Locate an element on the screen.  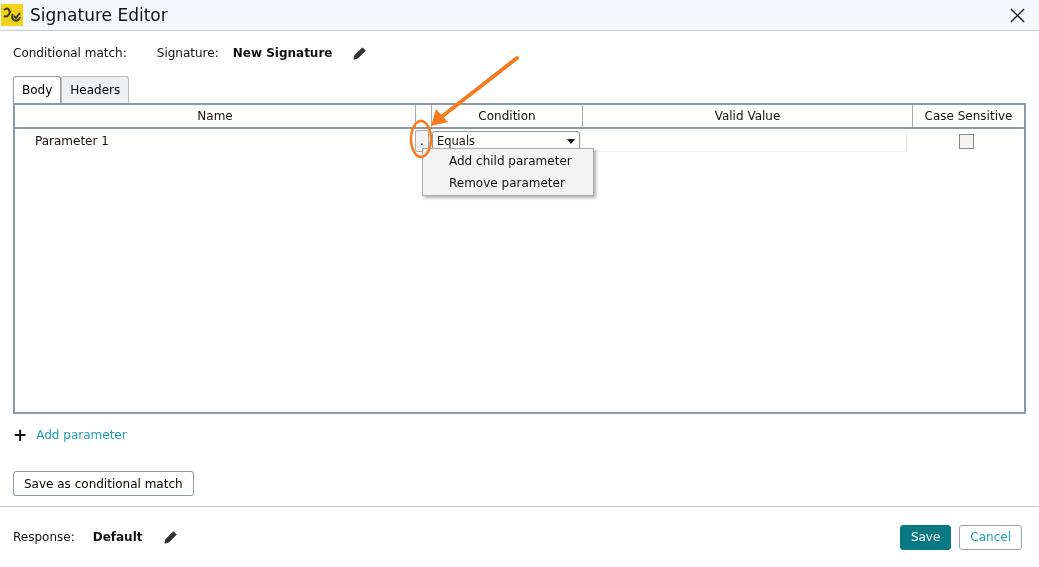
close-icon is located at coordinates (1017, 15).